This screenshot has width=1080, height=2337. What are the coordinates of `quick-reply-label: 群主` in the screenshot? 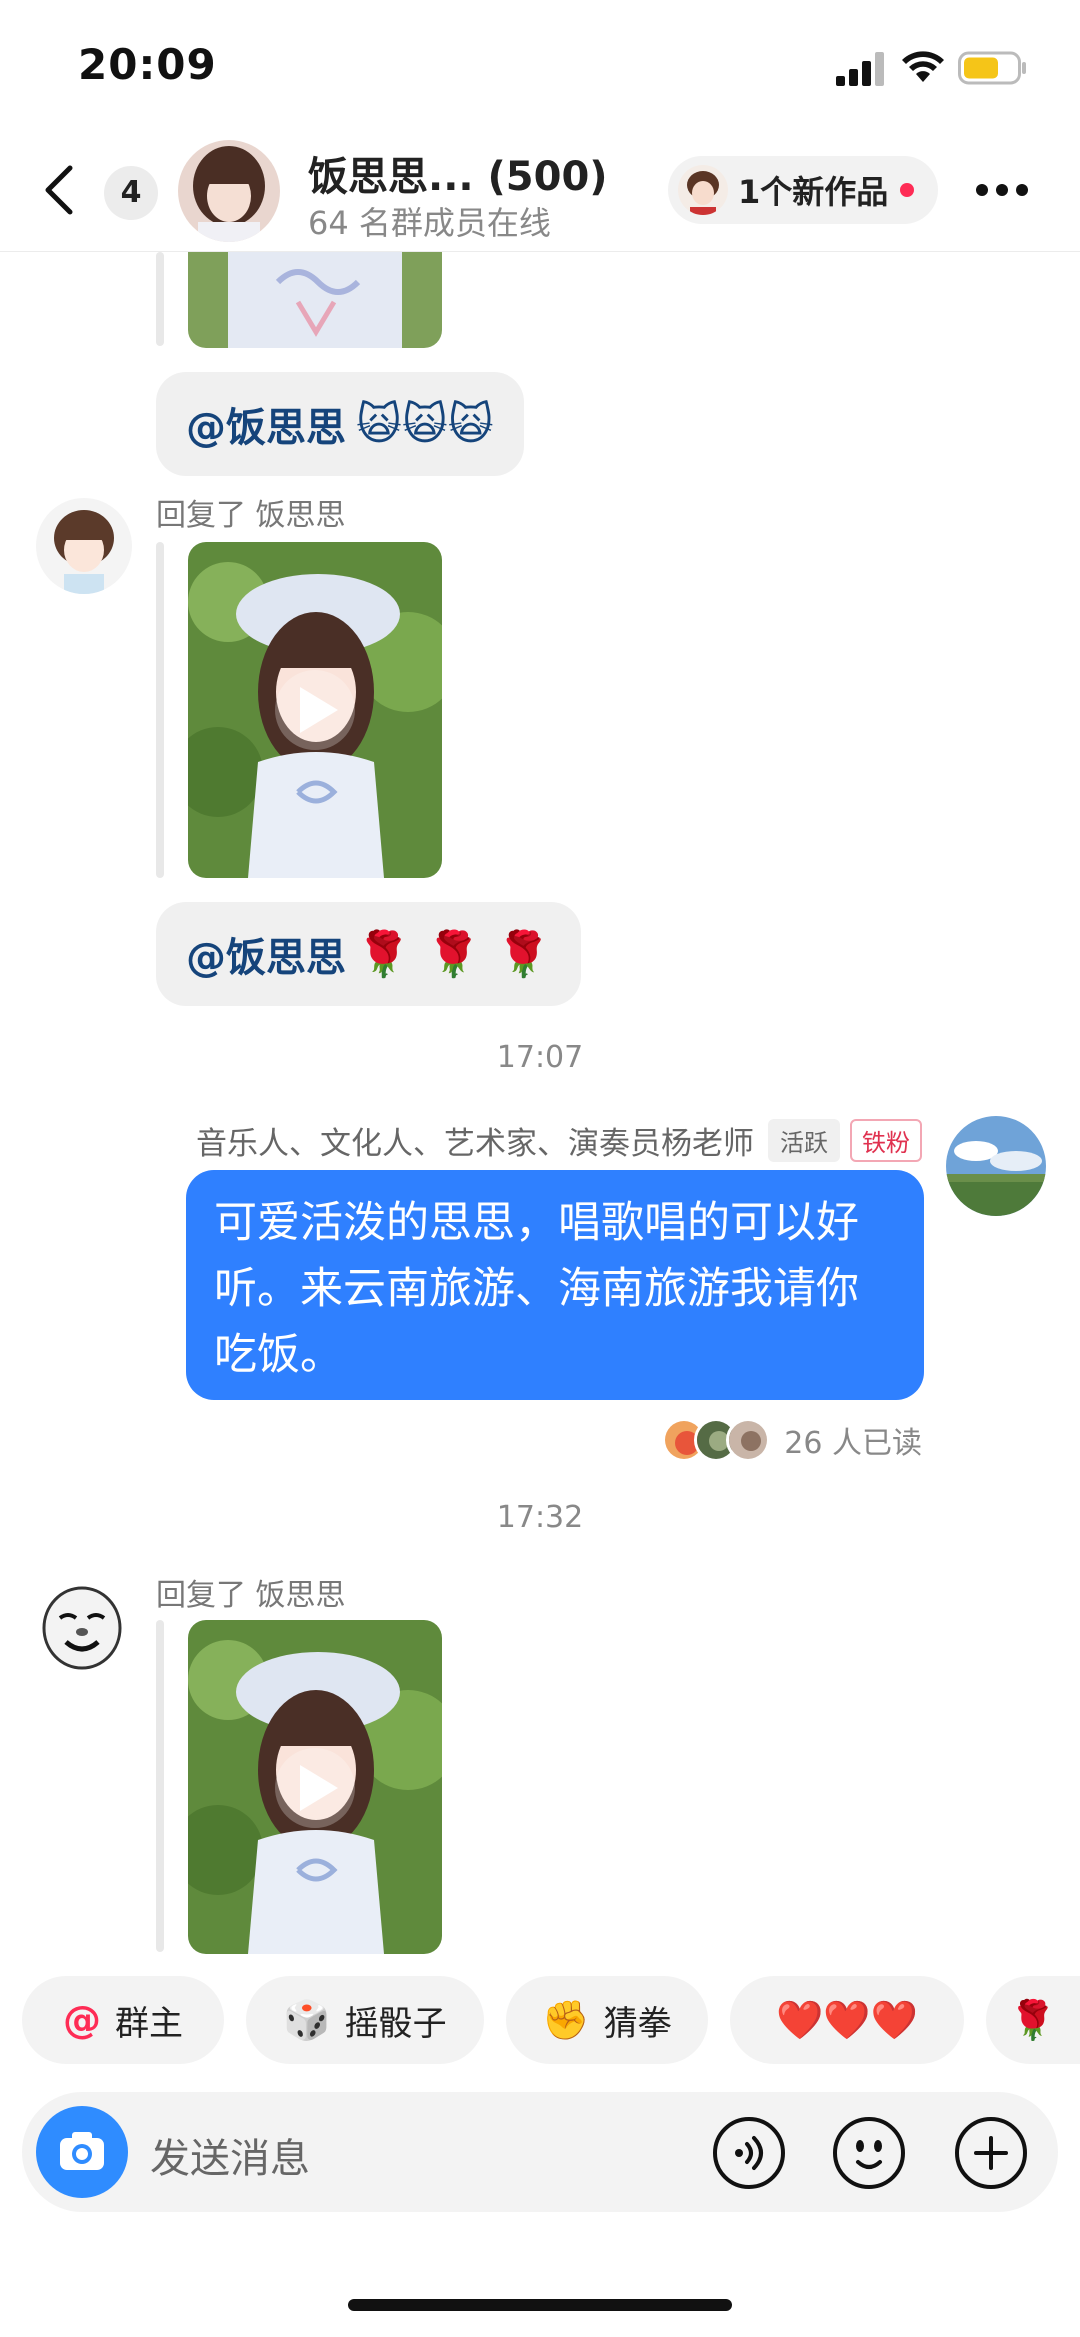 It's located at (149, 2023).